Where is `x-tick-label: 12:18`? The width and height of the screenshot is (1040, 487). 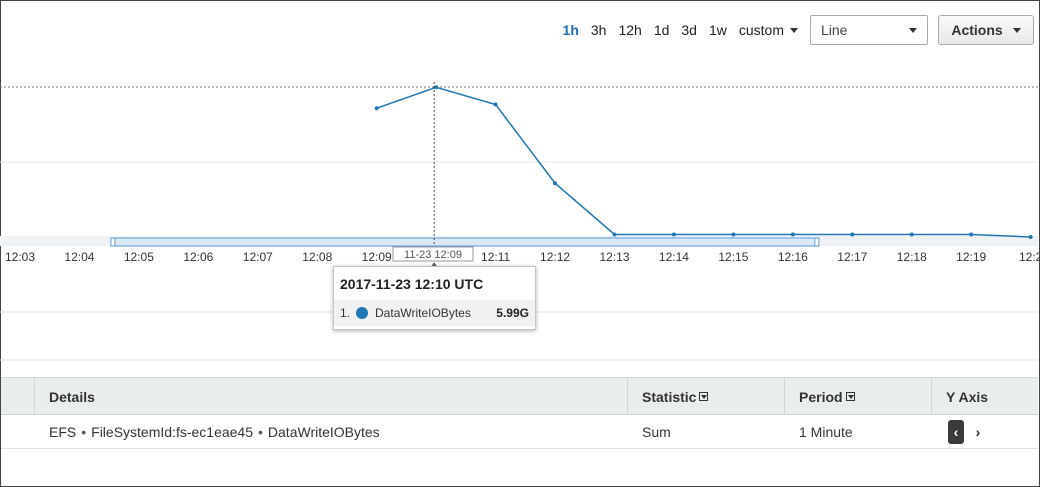 x-tick-label: 12:18 is located at coordinates (912, 257).